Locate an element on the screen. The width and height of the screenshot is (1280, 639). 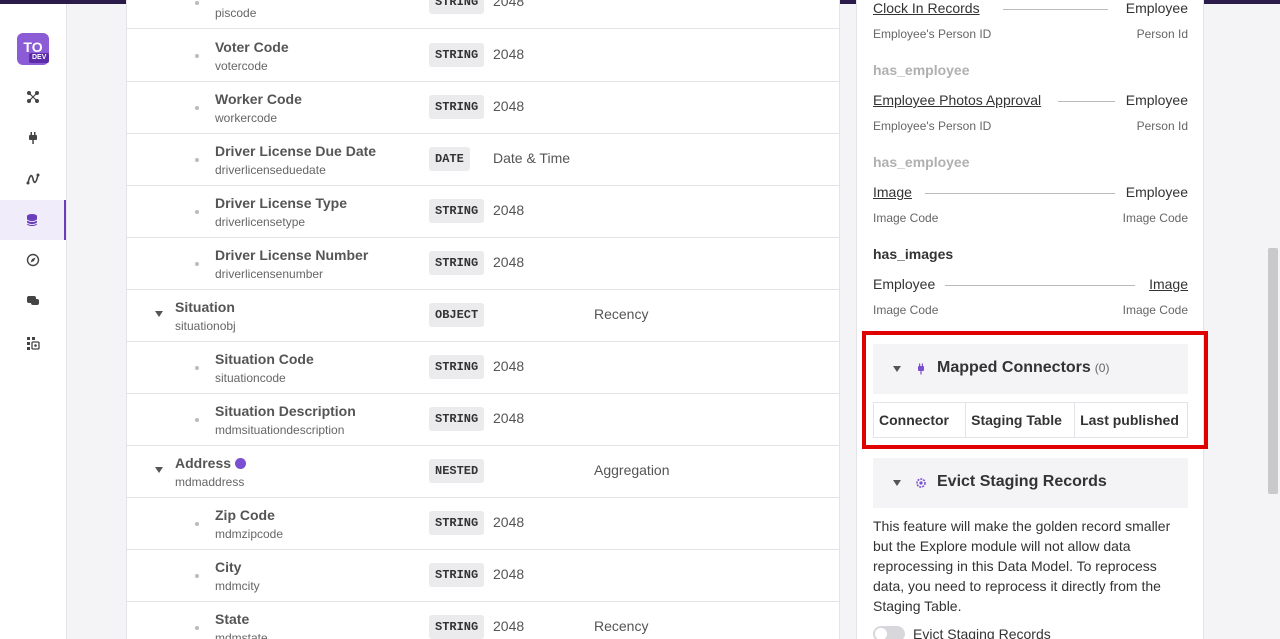
field-code: mdmsituationdescription is located at coordinates (280, 430).